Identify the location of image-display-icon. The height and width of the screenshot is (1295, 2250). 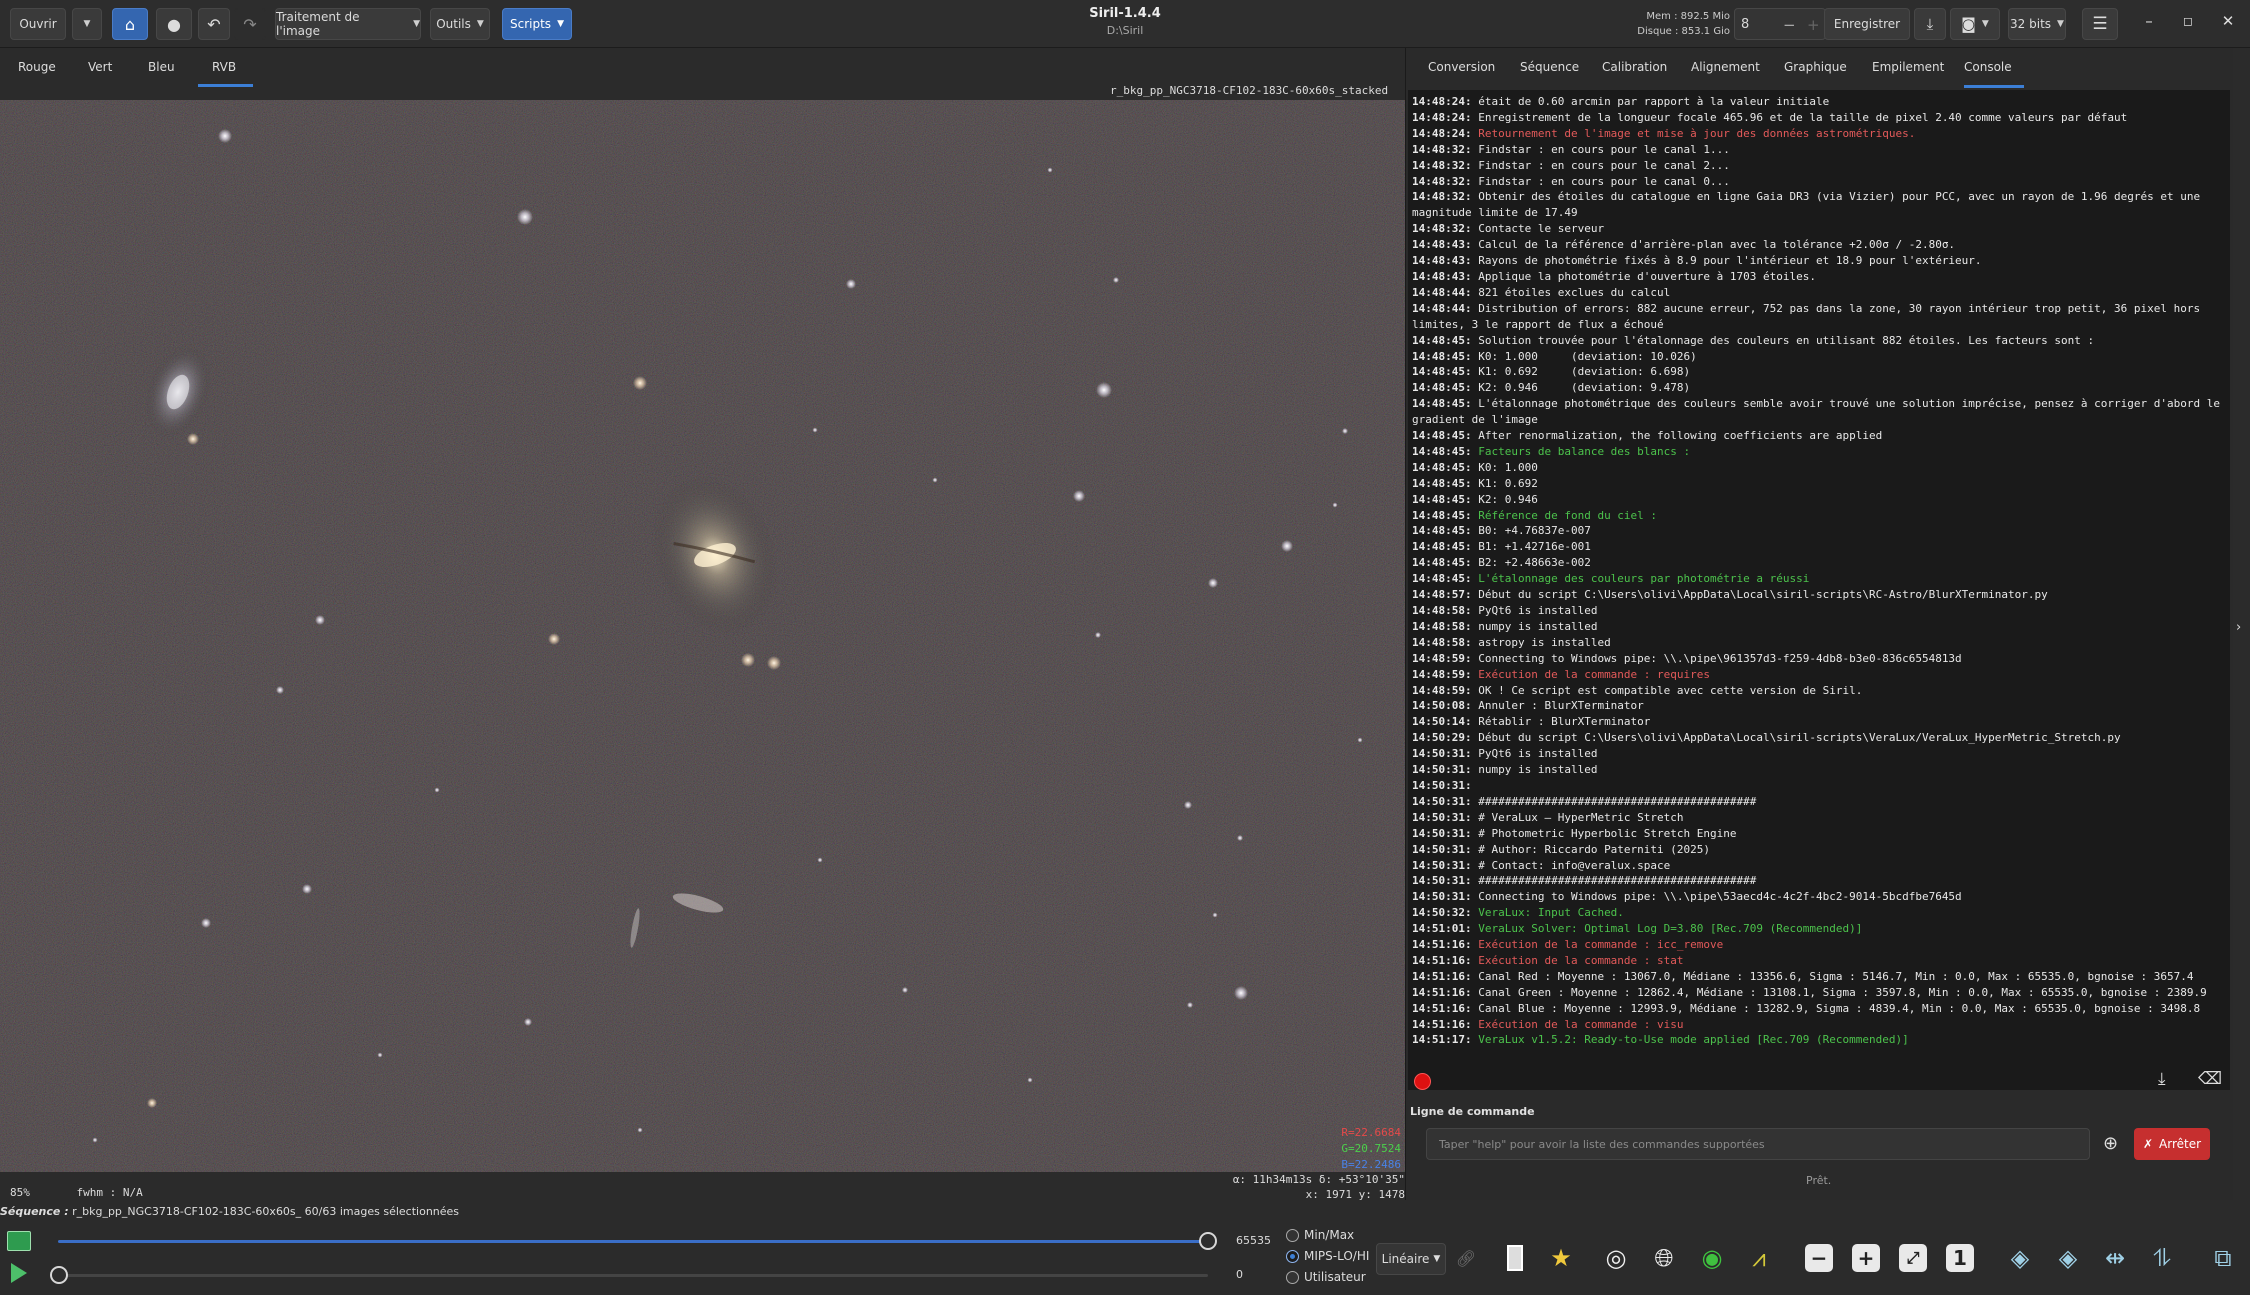
(19, 1241).